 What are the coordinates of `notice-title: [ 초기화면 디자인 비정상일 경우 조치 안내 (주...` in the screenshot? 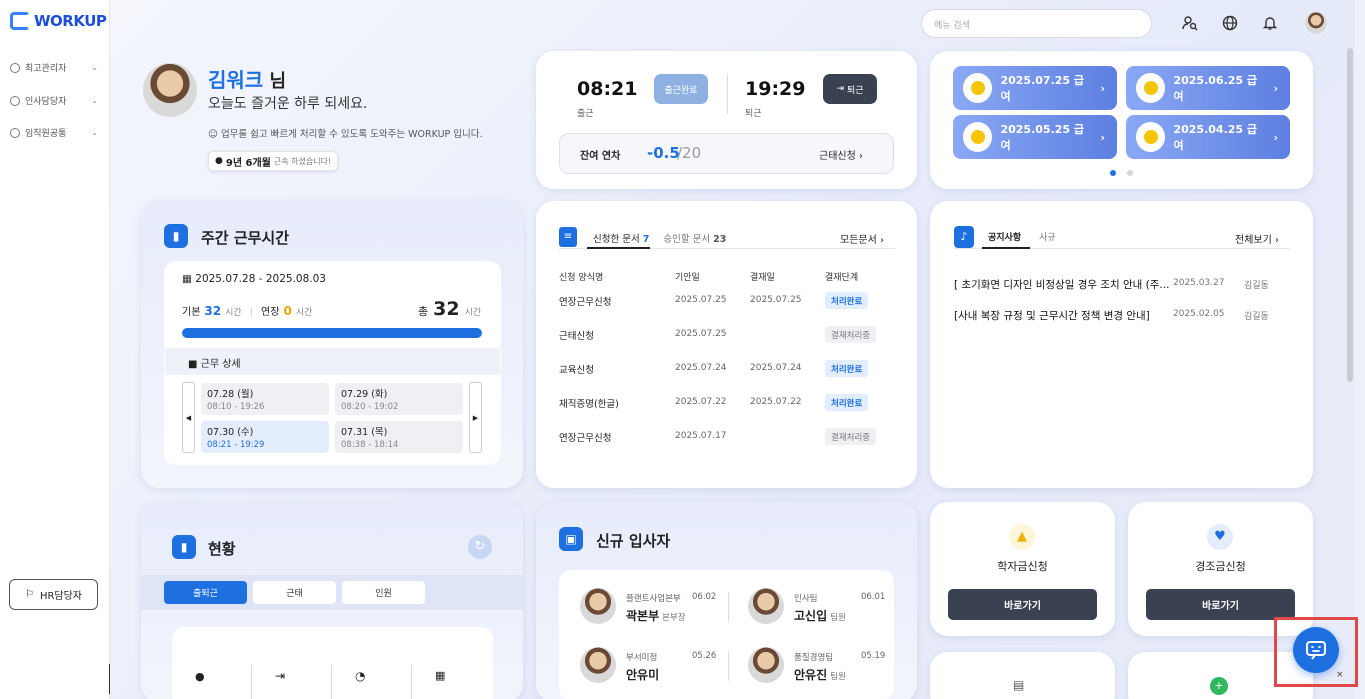 It's located at (1061, 284).